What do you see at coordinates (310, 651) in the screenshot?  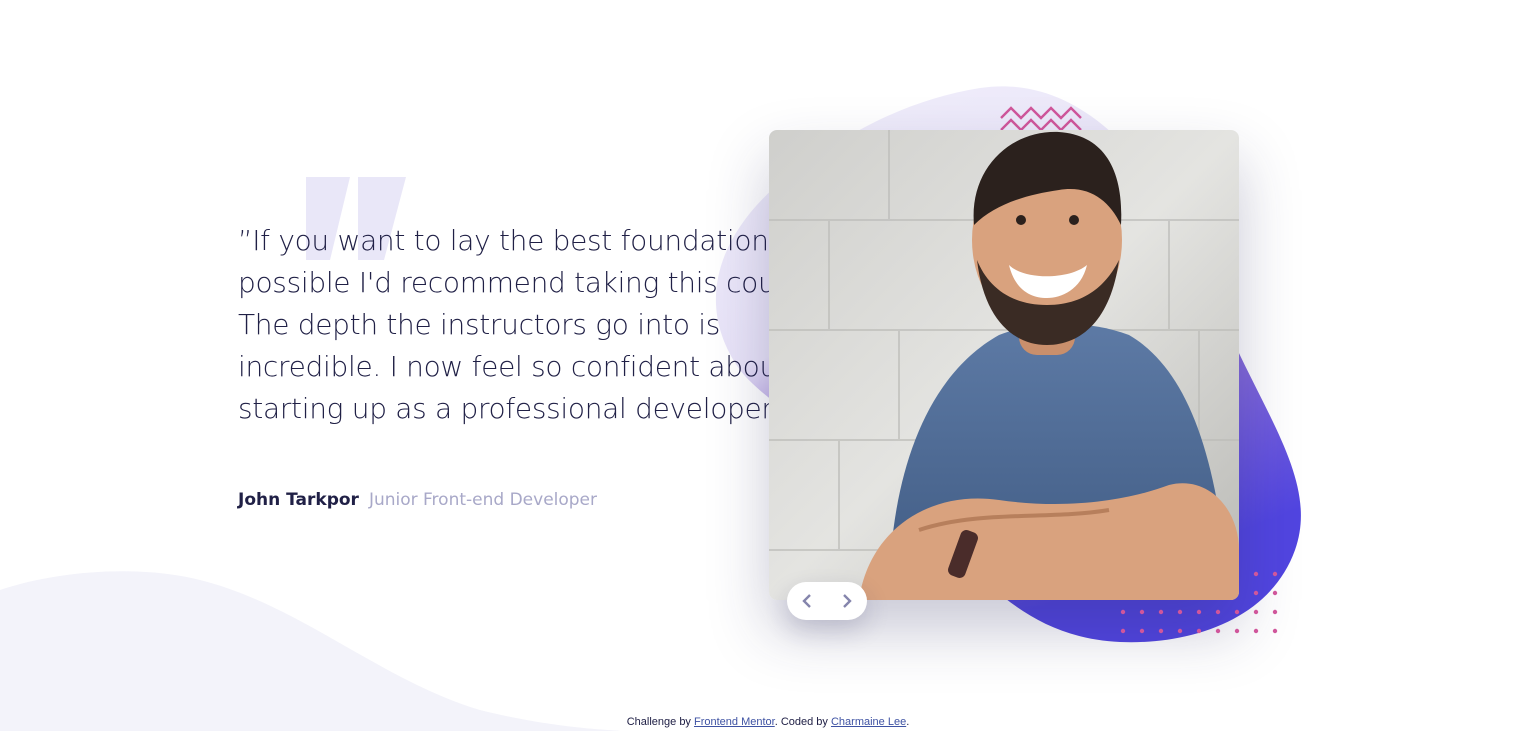 I see `background-curve` at bounding box center [310, 651].